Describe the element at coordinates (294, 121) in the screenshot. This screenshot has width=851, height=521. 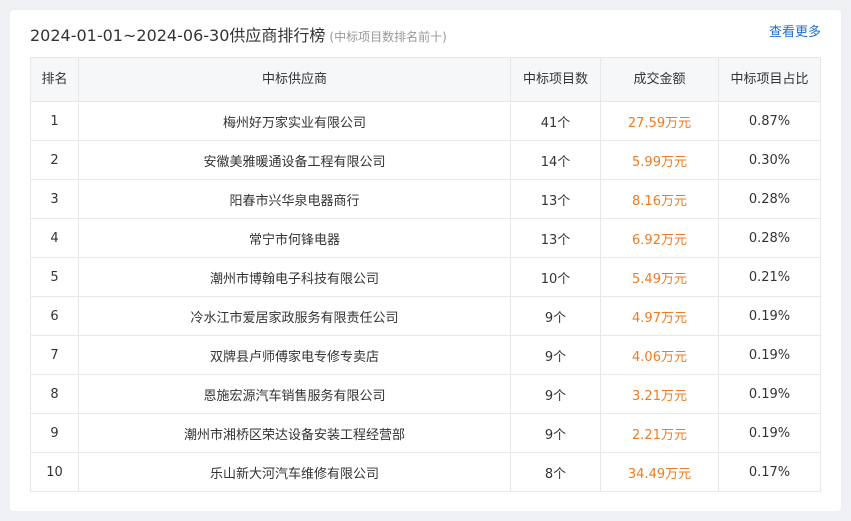
I see `supplier-cell: 梅州好万家实业有限公司` at that location.